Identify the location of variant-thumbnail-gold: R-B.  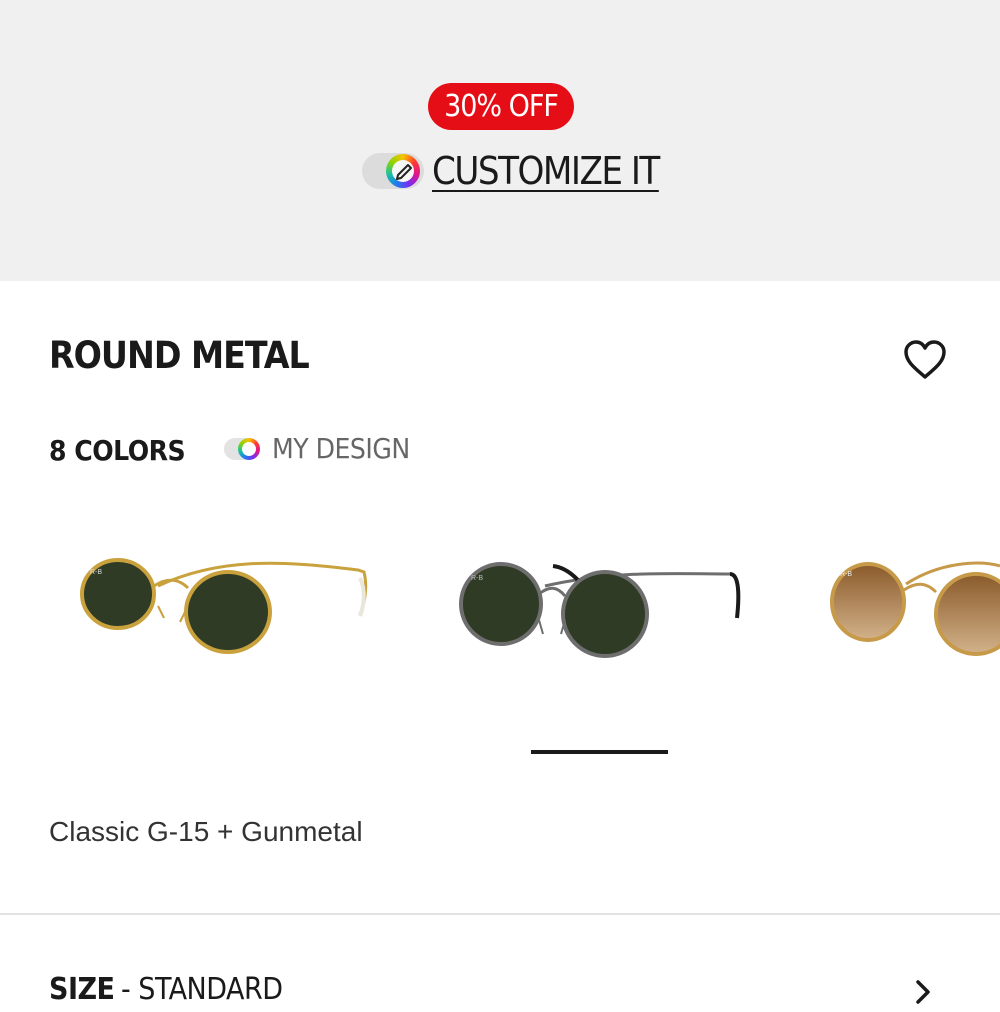
(228, 608).